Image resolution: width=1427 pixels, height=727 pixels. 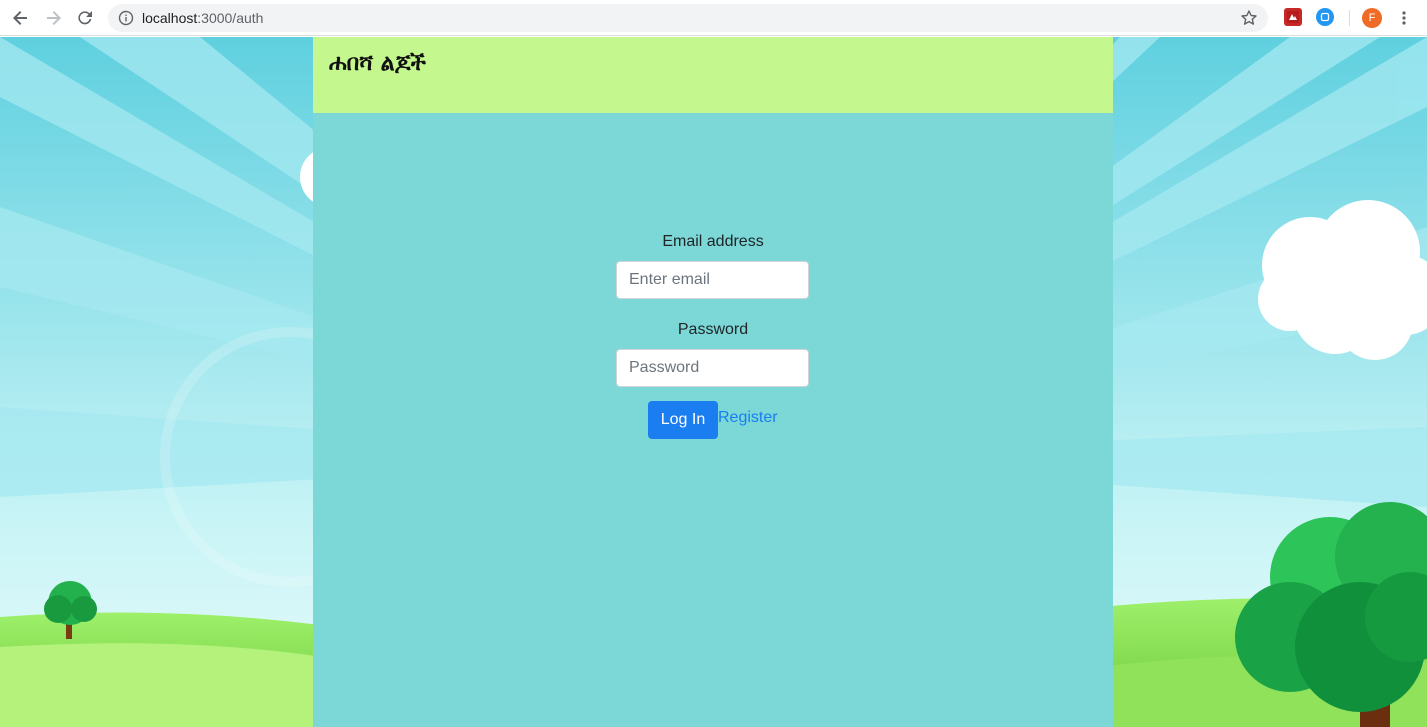 I want to click on bookmark-star-icon, so click(x=1249, y=20).